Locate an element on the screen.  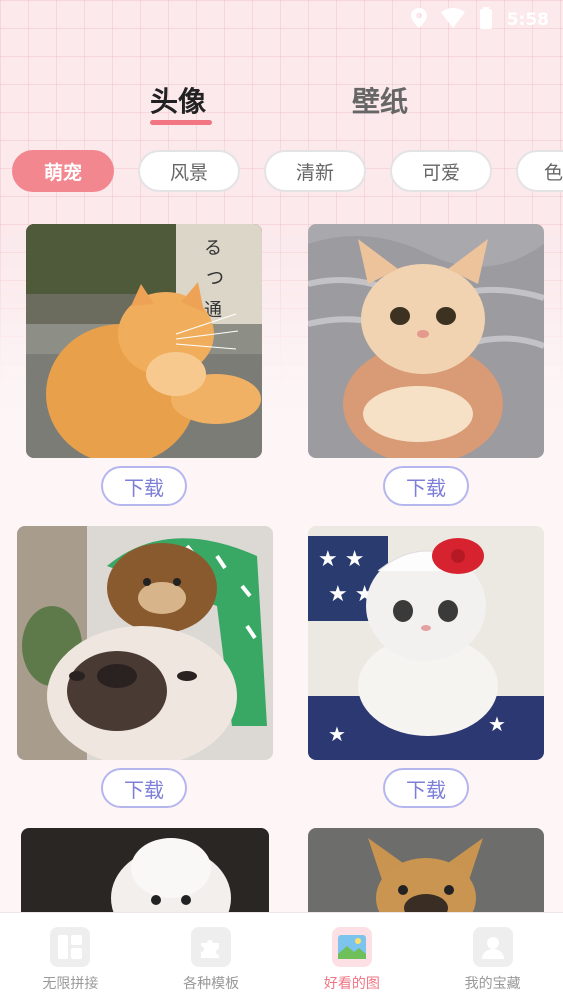
nav-label: 我的宝藏 is located at coordinates (492, 984).